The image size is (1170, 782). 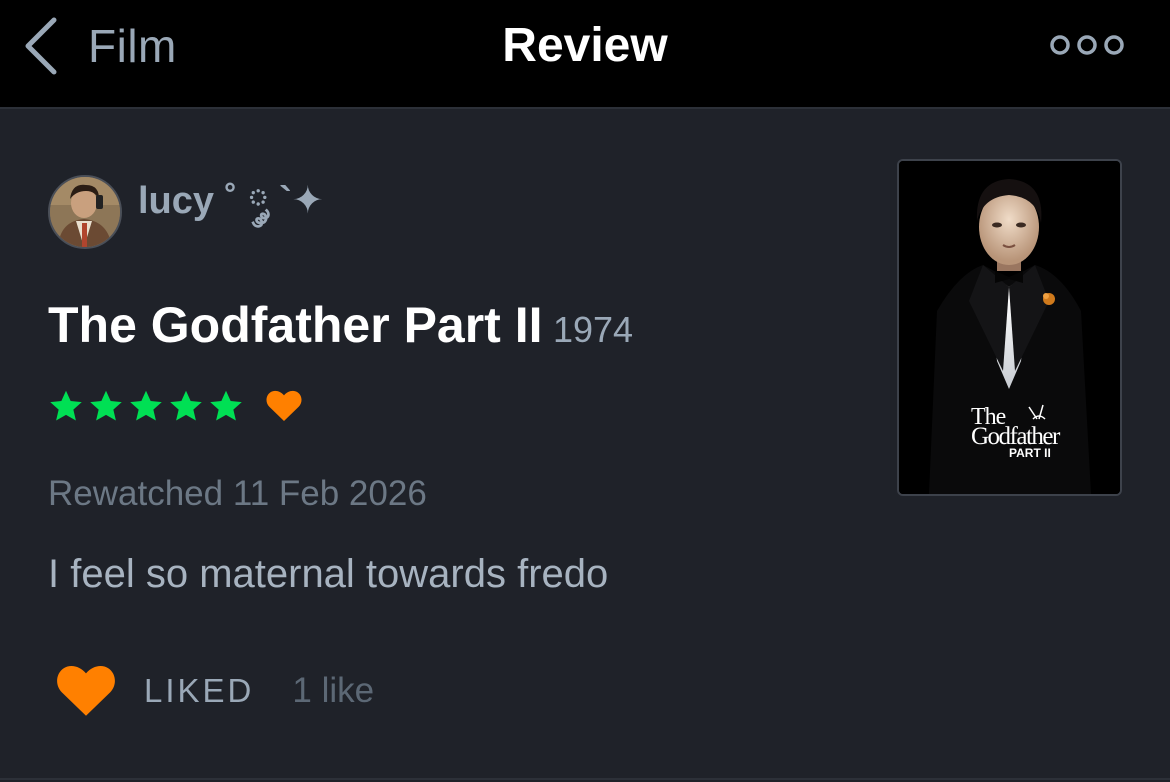 I want to click on back-label: Film, so click(x=132, y=46).